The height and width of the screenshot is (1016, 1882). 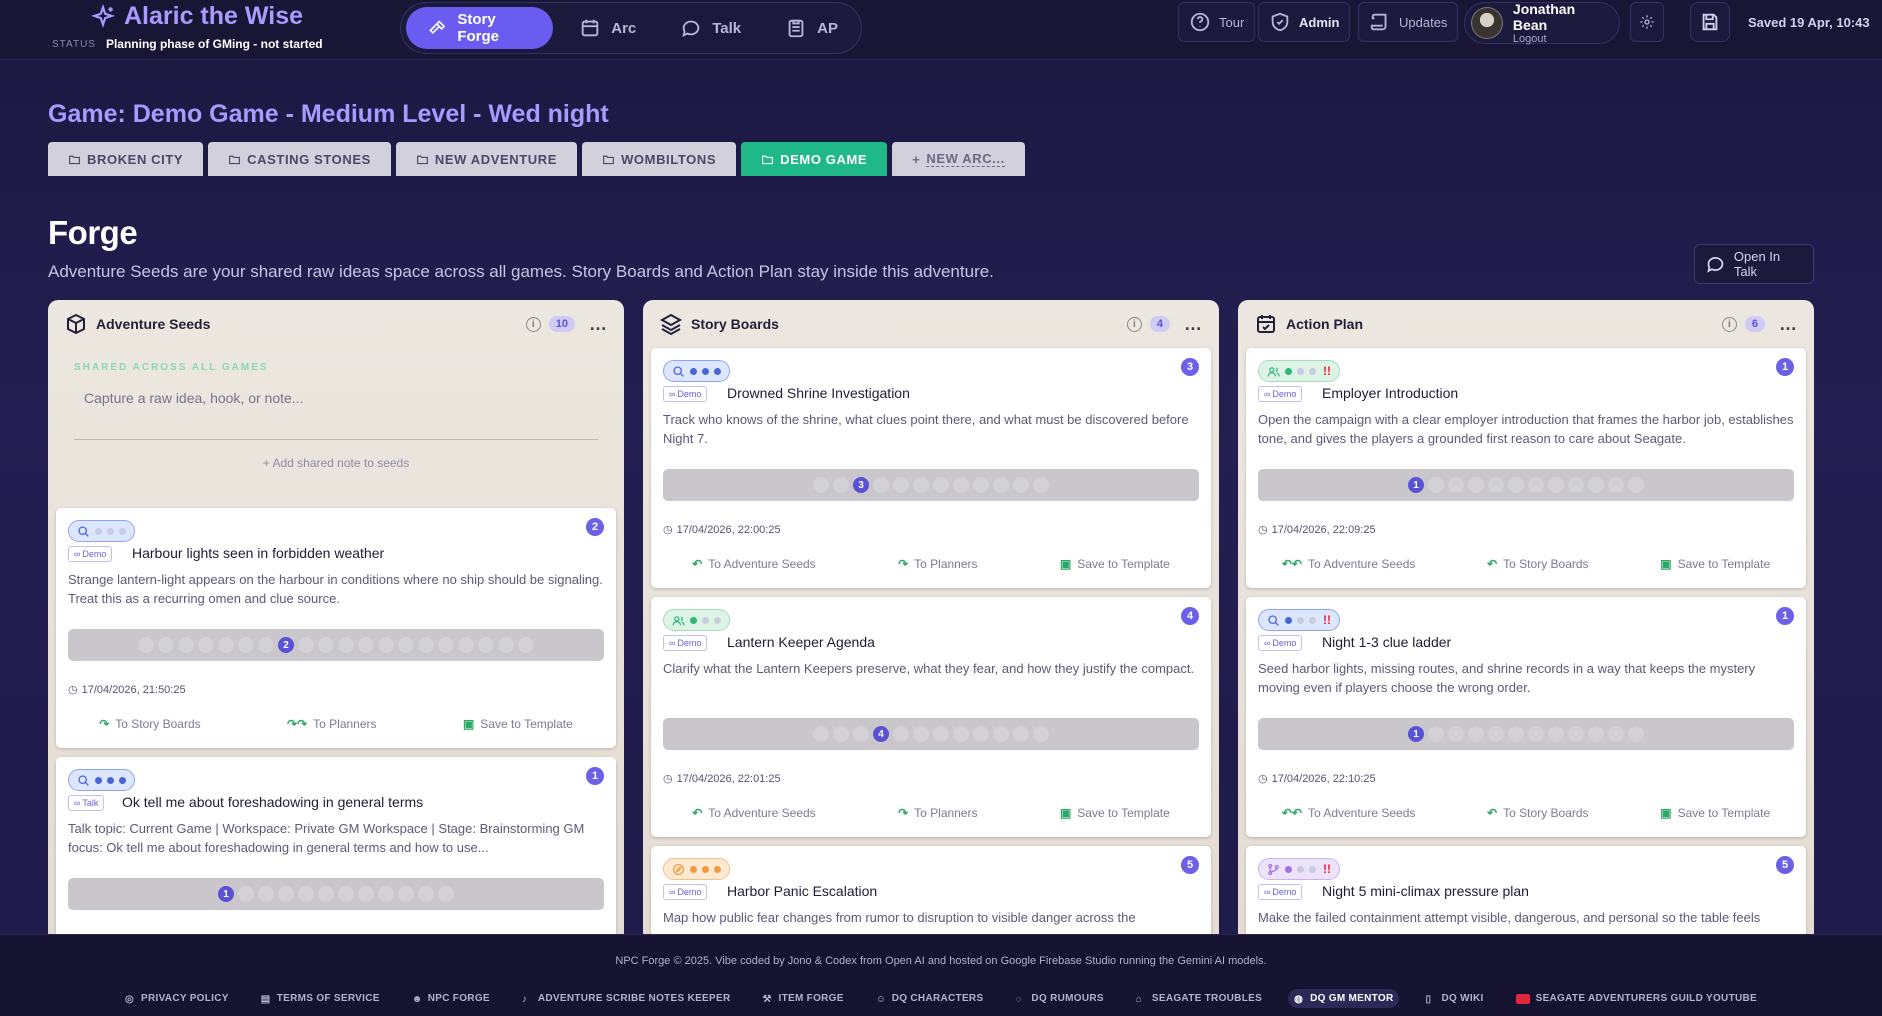 What do you see at coordinates (196, 16) in the screenshot?
I see `app-brand: Alaric the Wise` at bounding box center [196, 16].